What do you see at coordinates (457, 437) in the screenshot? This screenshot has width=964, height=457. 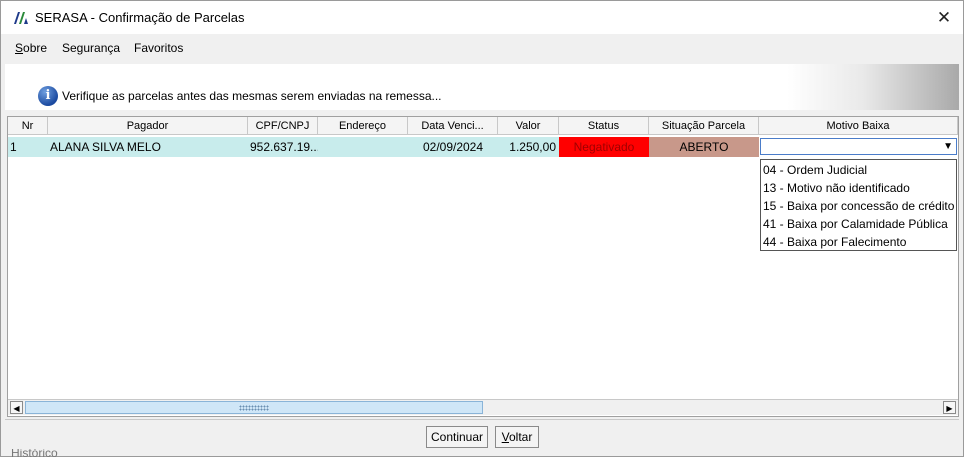 I see `continuar-button: Continuar` at bounding box center [457, 437].